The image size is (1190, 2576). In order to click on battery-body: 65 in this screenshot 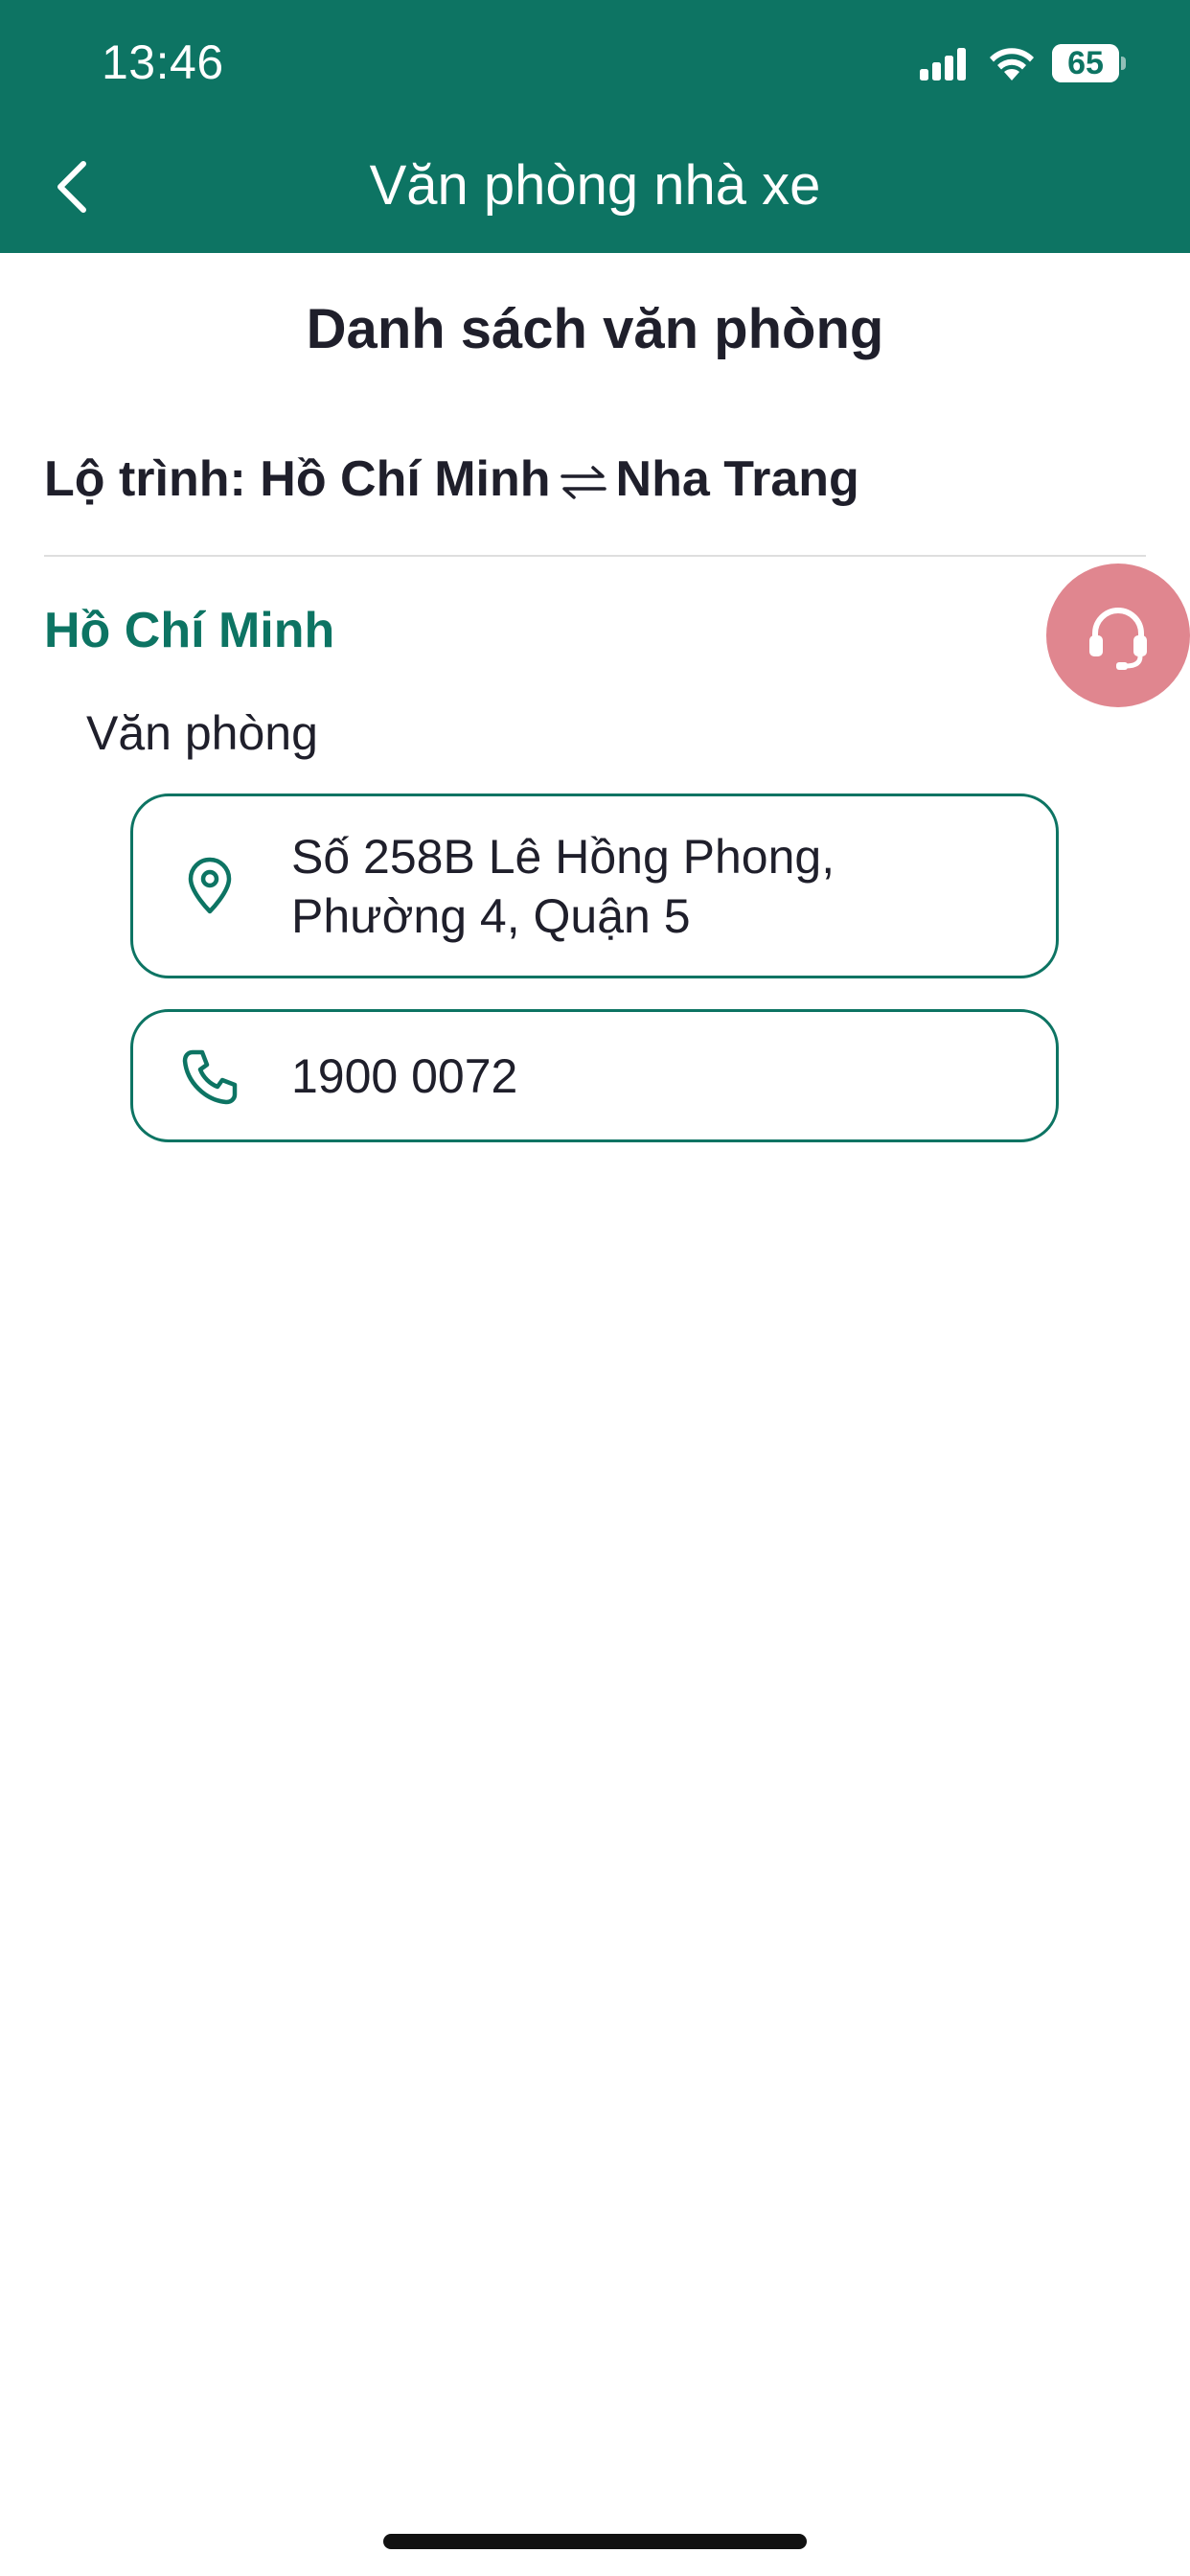, I will do `click(1085, 63)`.